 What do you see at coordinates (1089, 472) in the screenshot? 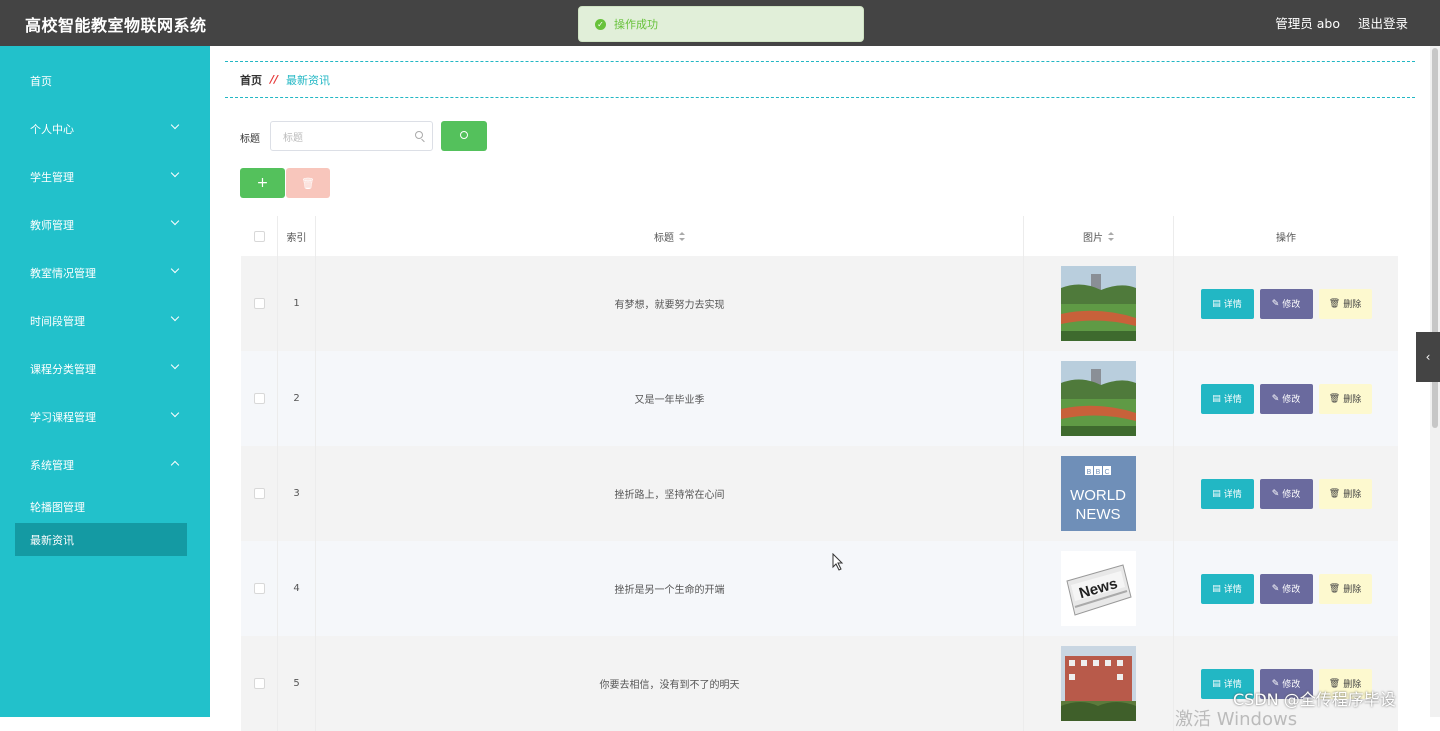
I see `svg-text: B` at bounding box center [1089, 472].